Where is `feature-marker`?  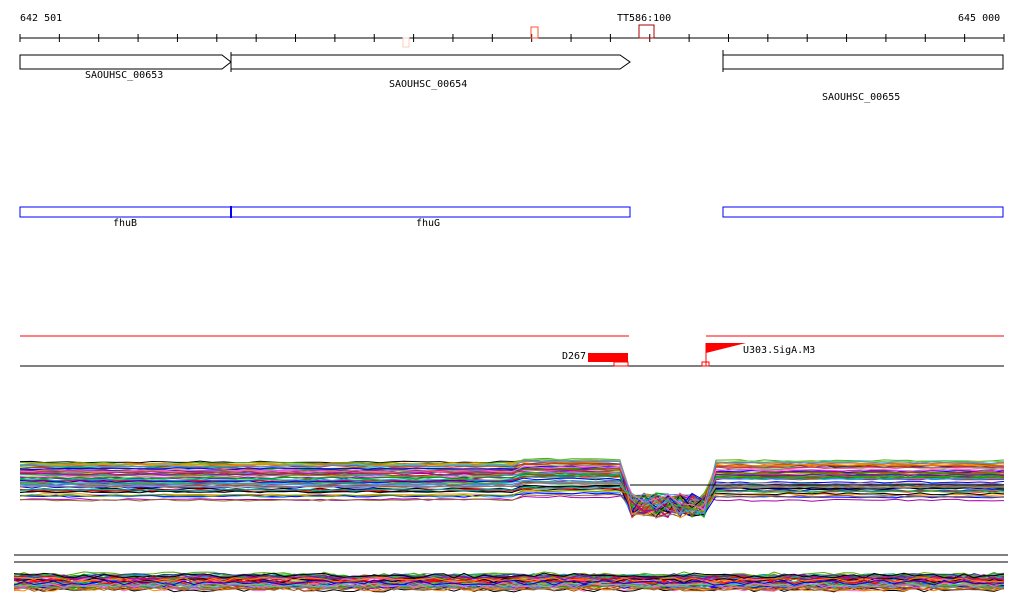
feature-marker is located at coordinates (621, 364).